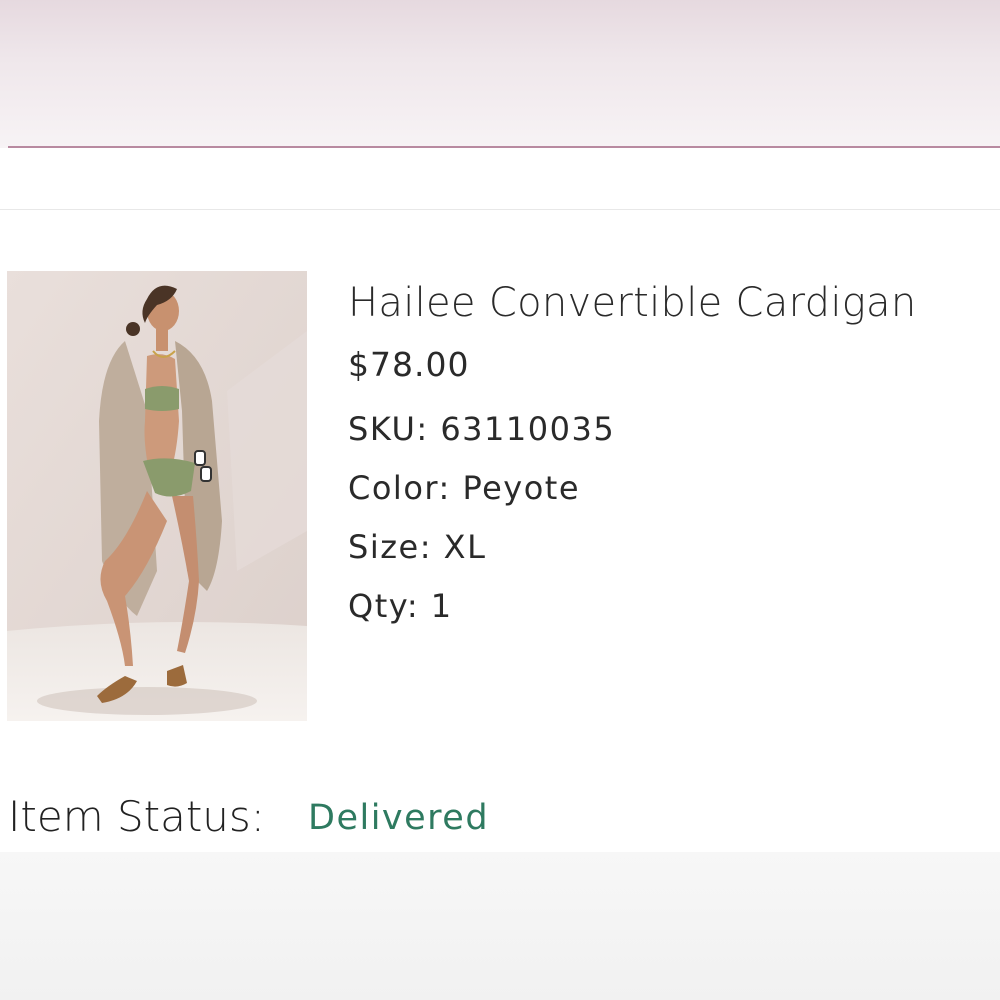 This screenshot has width=1000, height=1000. I want to click on item-status-label: Item Status:, so click(136, 816).